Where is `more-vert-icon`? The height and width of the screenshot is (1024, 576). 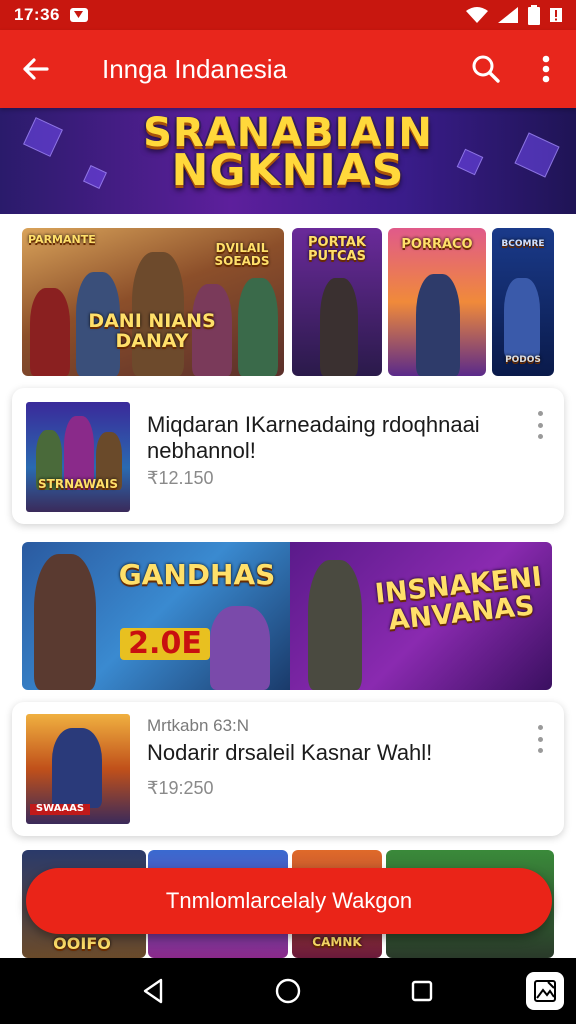
more-vert-icon is located at coordinates (546, 69).